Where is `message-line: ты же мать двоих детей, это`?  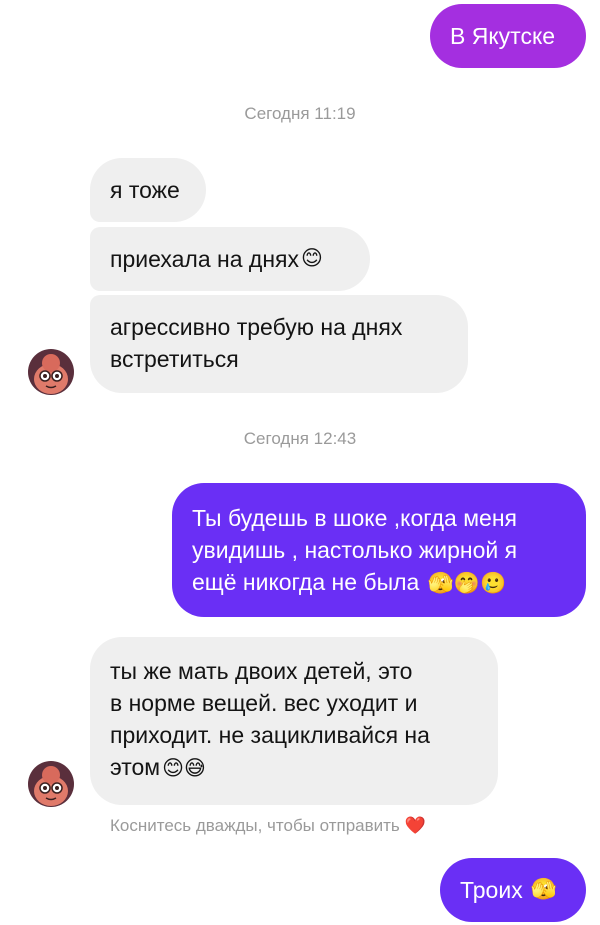
message-line: ты же мать двоих детей, это is located at coordinates (261, 671).